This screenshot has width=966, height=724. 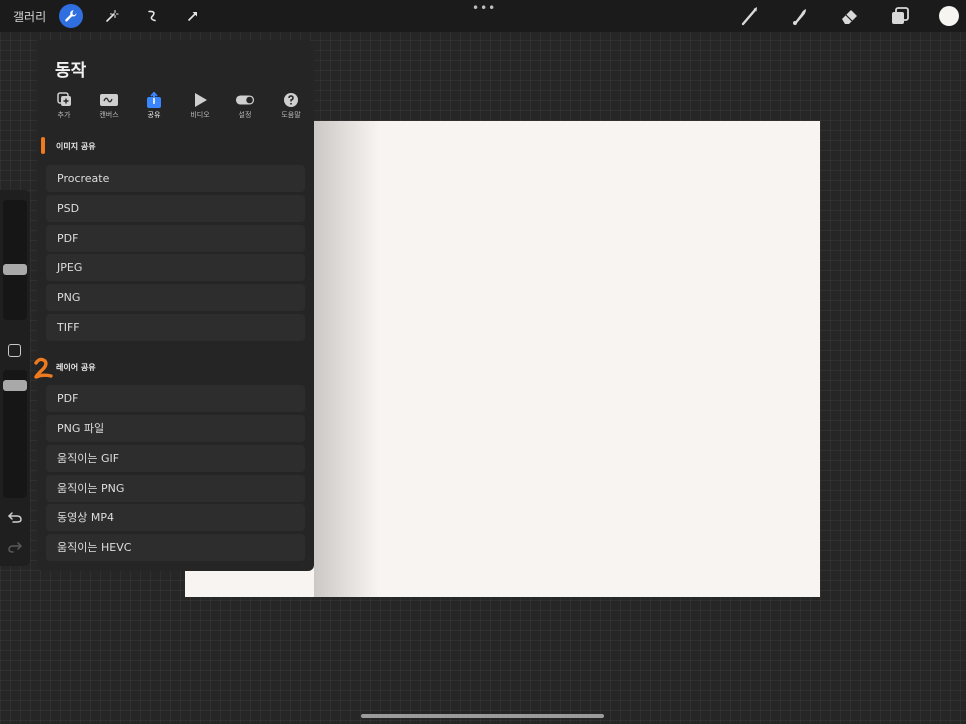 What do you see at coordinates (850, 16) in the screenshot?
I see `eraser-icon` at bounding box center [850, 16].